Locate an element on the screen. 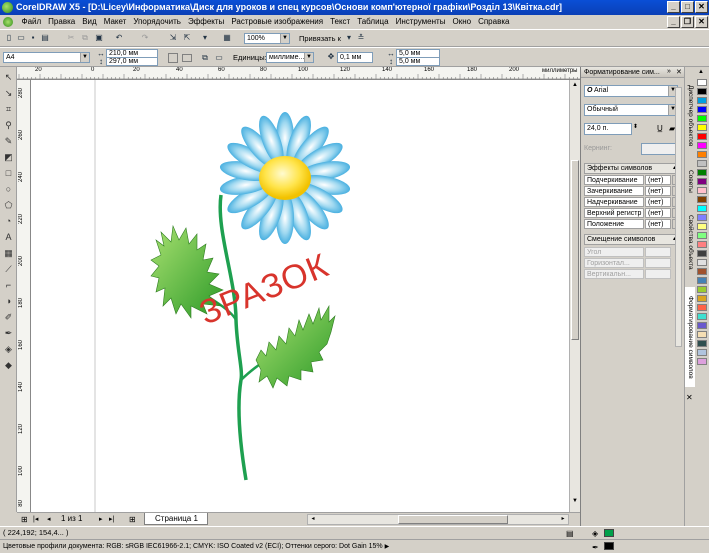 The width and height of the screenshot is (709, 553). shape-tool-icon: ↘ is located at coordinates (8, 93).